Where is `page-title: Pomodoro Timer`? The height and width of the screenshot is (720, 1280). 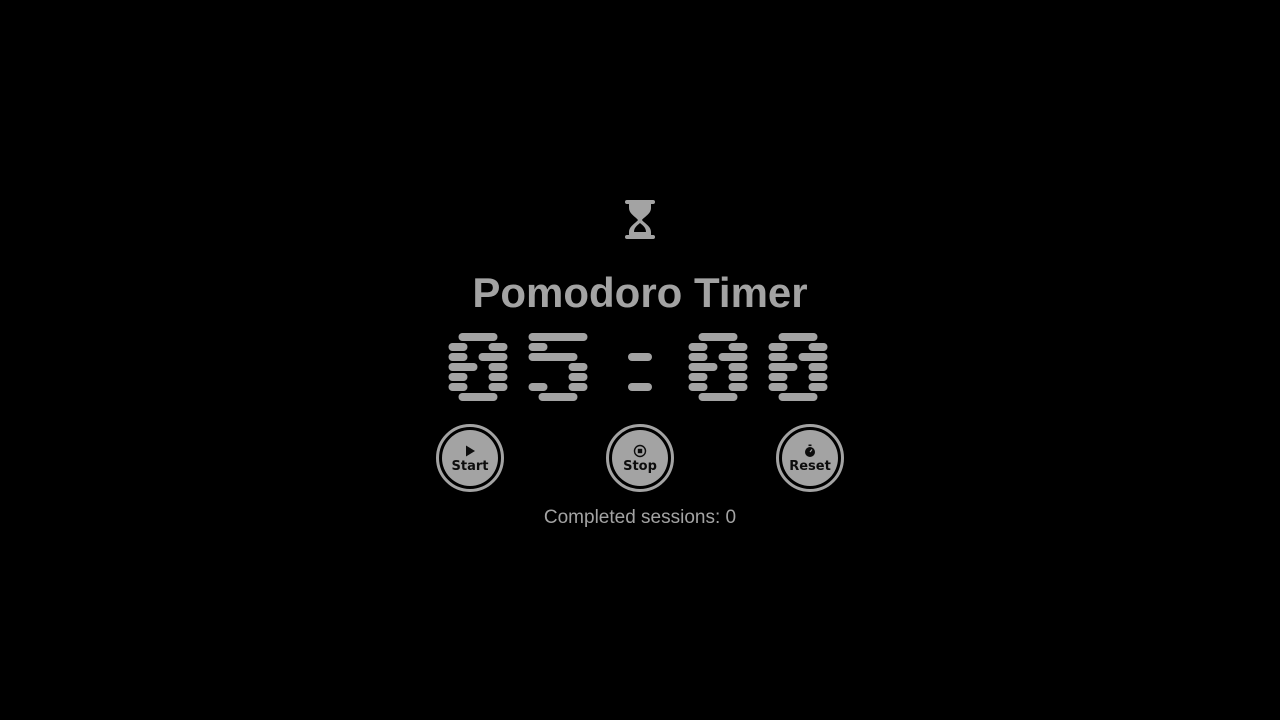
page-title: Pomodoro Timer is located at coordinates (640, 292).